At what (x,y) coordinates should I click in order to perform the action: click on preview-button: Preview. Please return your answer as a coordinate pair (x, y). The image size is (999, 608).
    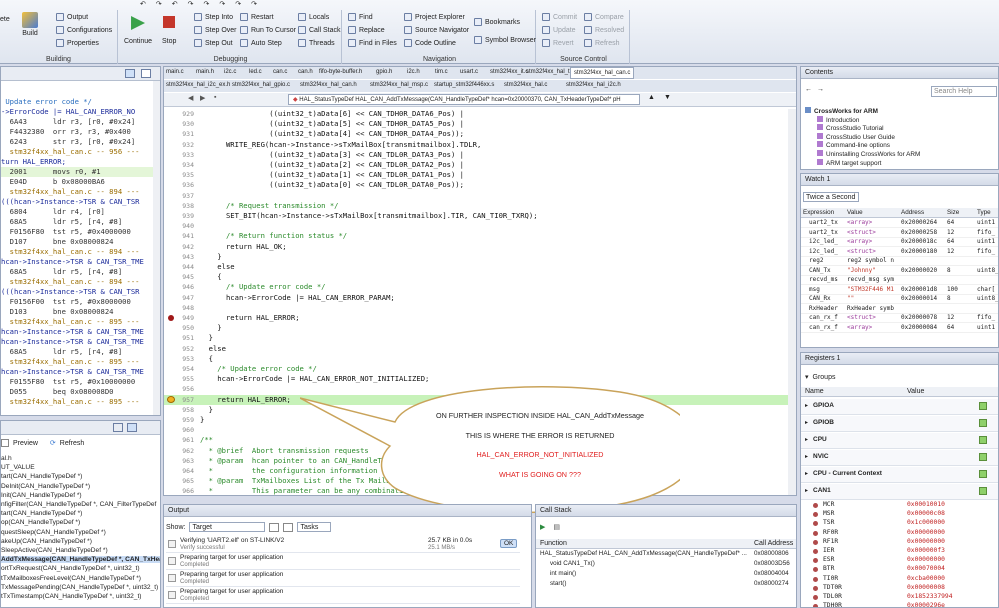
    Looking at the image, I should click on (25, 443).